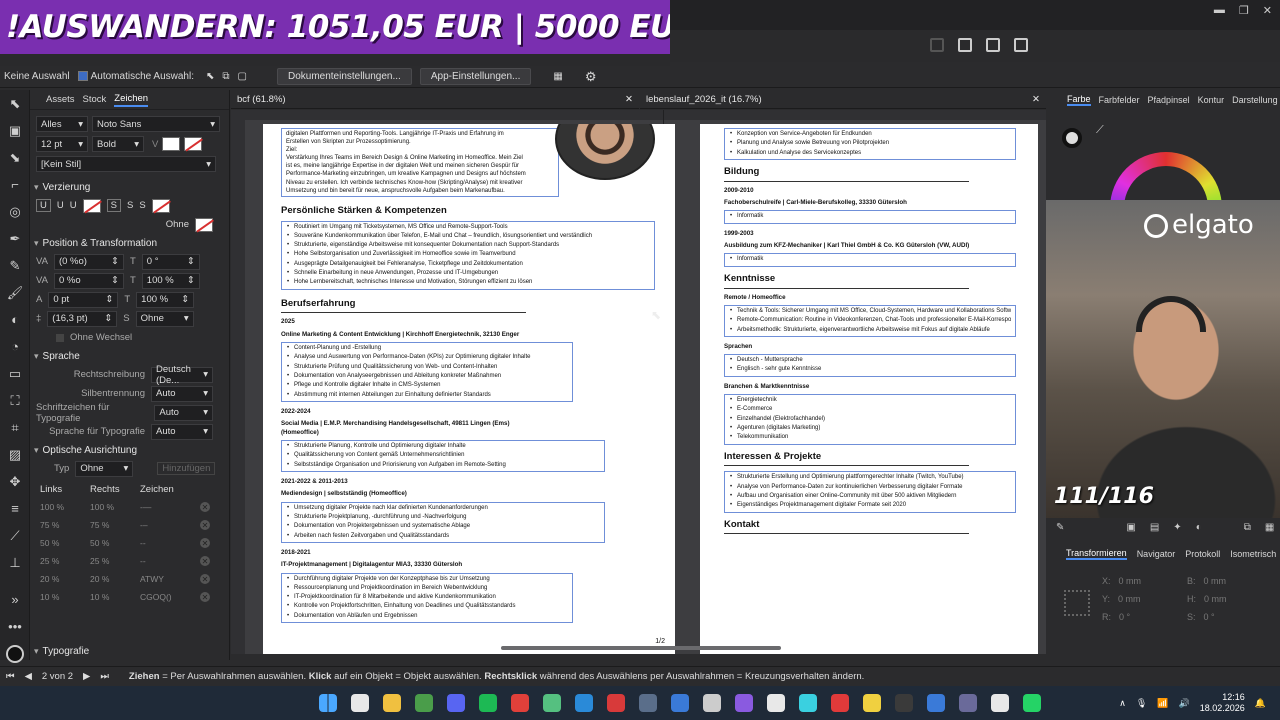 This screenshot has height=720, width=1280. What do you see at coordinates (616, 703) in the screenshot?
I see `affinity-red-icon` at bounding box center [616, 703].